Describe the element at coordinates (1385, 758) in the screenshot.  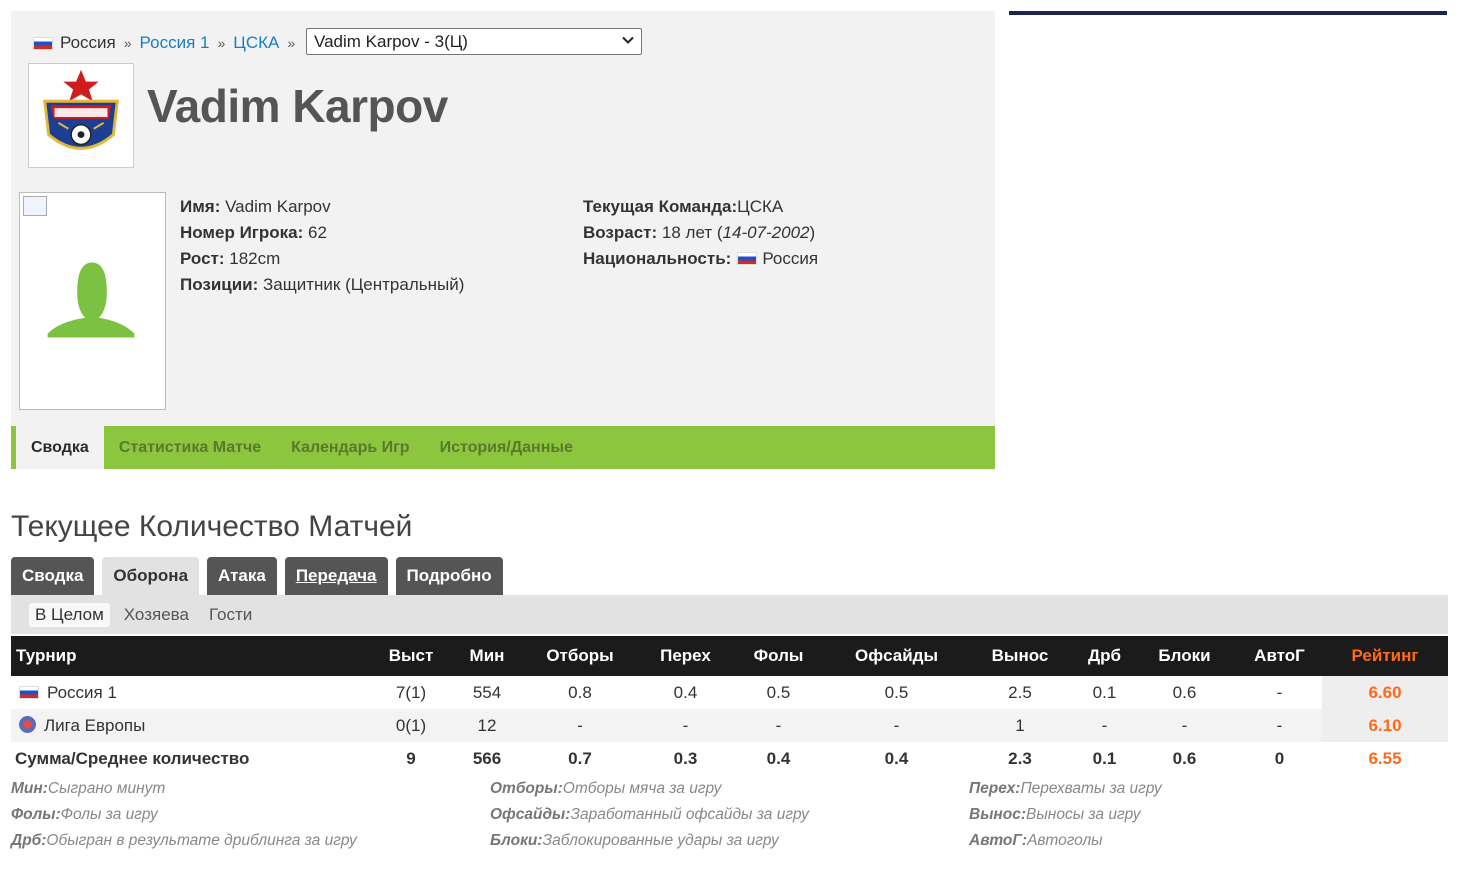
I see `rating-cell: 6.55` at that location.